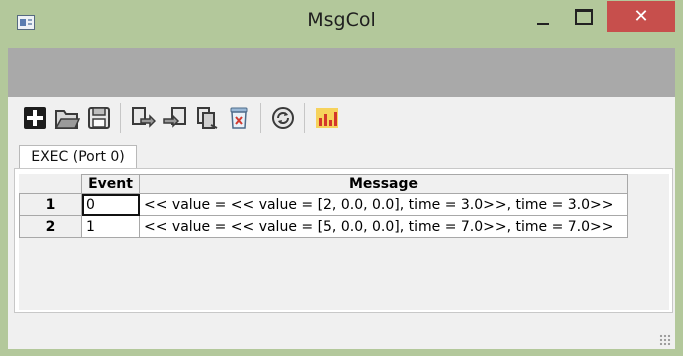  I want to click on maximize-button, so click(583, 17).